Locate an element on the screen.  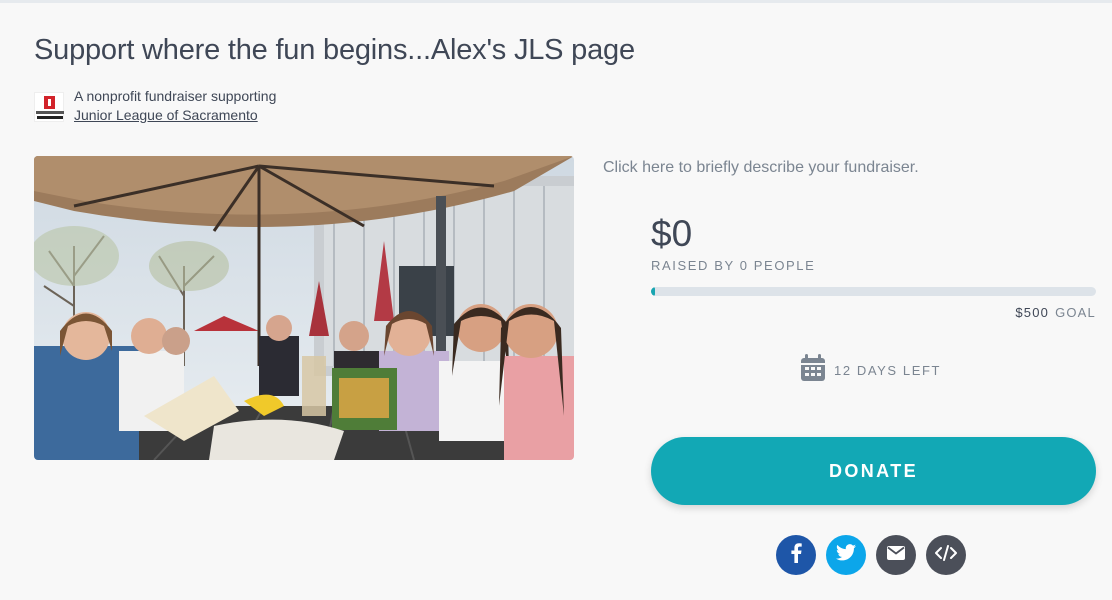
twitter-share-button is located at coordinates (846, 555).